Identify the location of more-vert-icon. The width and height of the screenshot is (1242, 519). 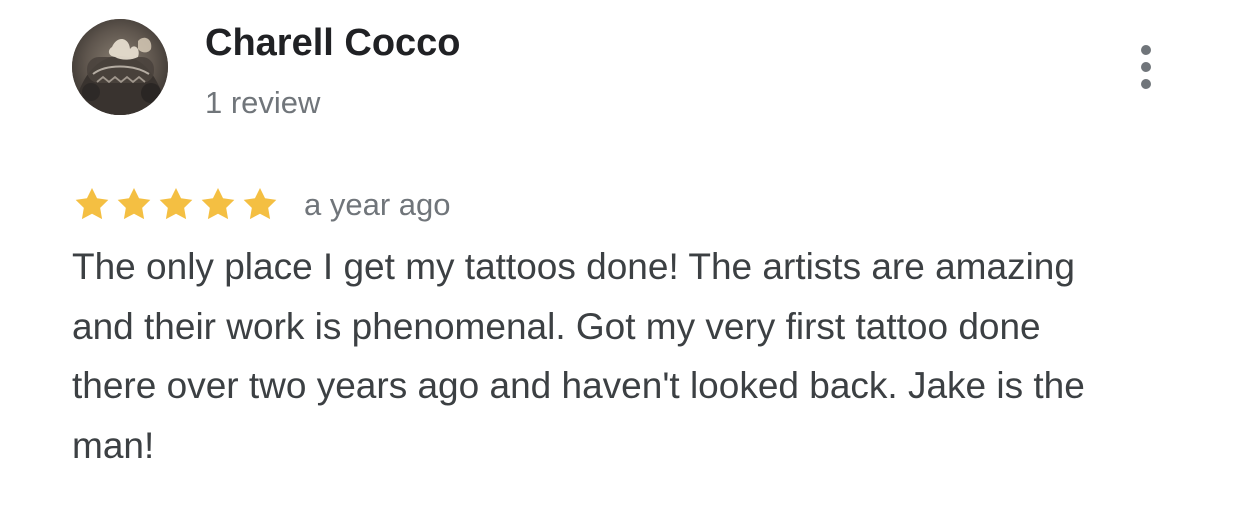
(1146, 67).